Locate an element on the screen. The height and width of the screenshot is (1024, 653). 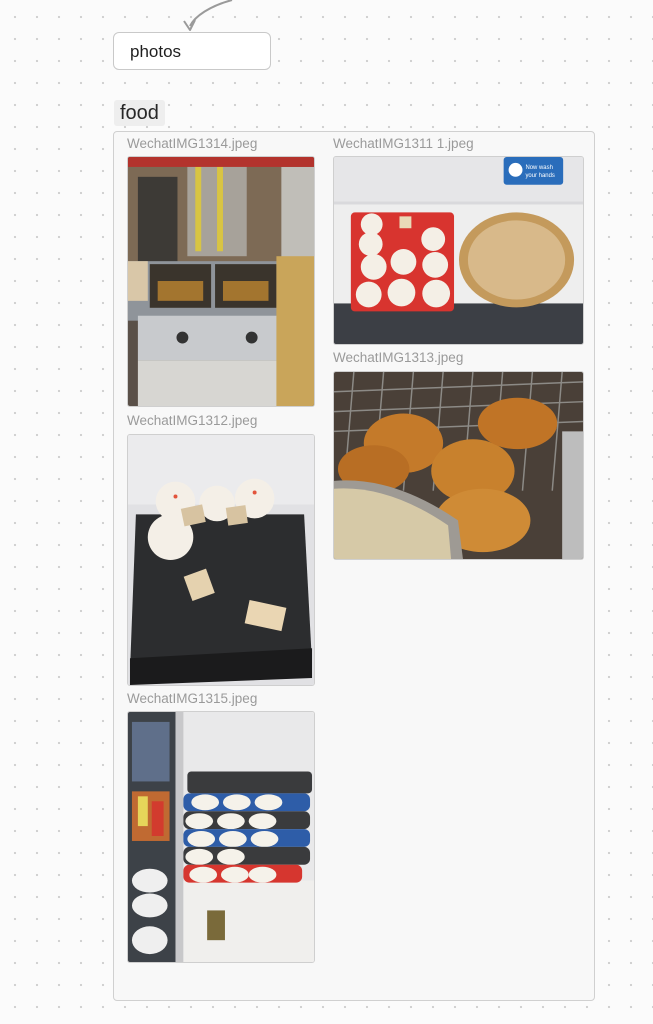
fryer-stall-image is located at coordinates (221, 281).